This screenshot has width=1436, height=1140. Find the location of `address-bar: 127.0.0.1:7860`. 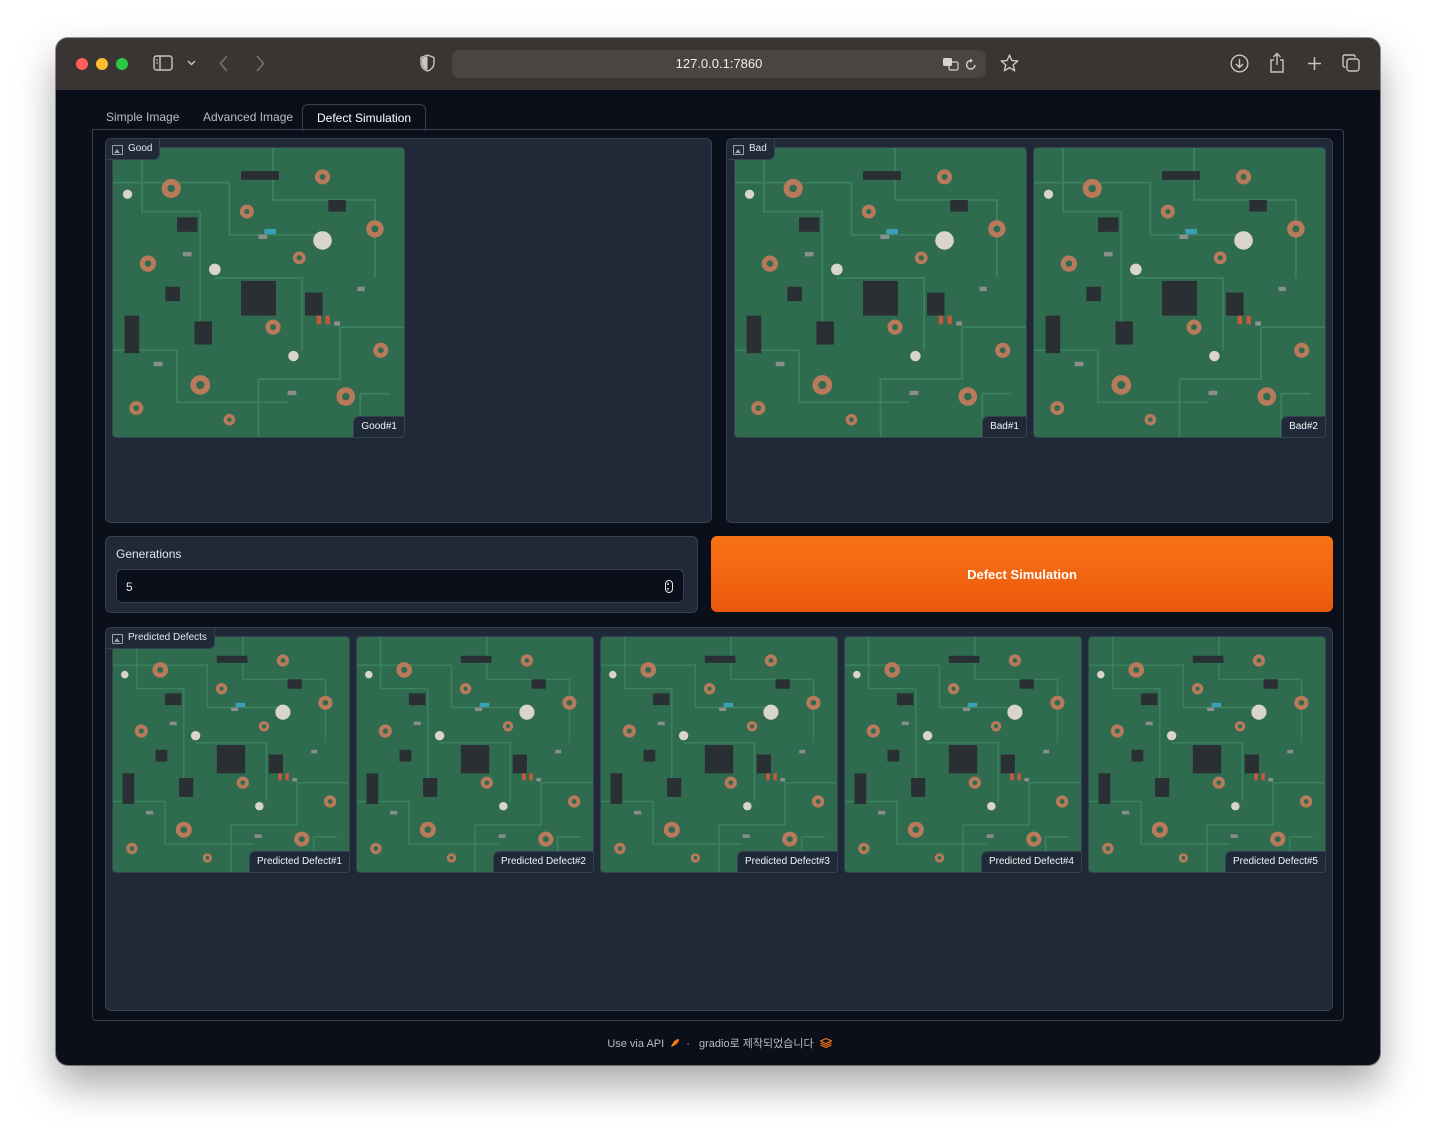

address-bar: 127.0.0.1:7860 is located at coordinates (719, 64).